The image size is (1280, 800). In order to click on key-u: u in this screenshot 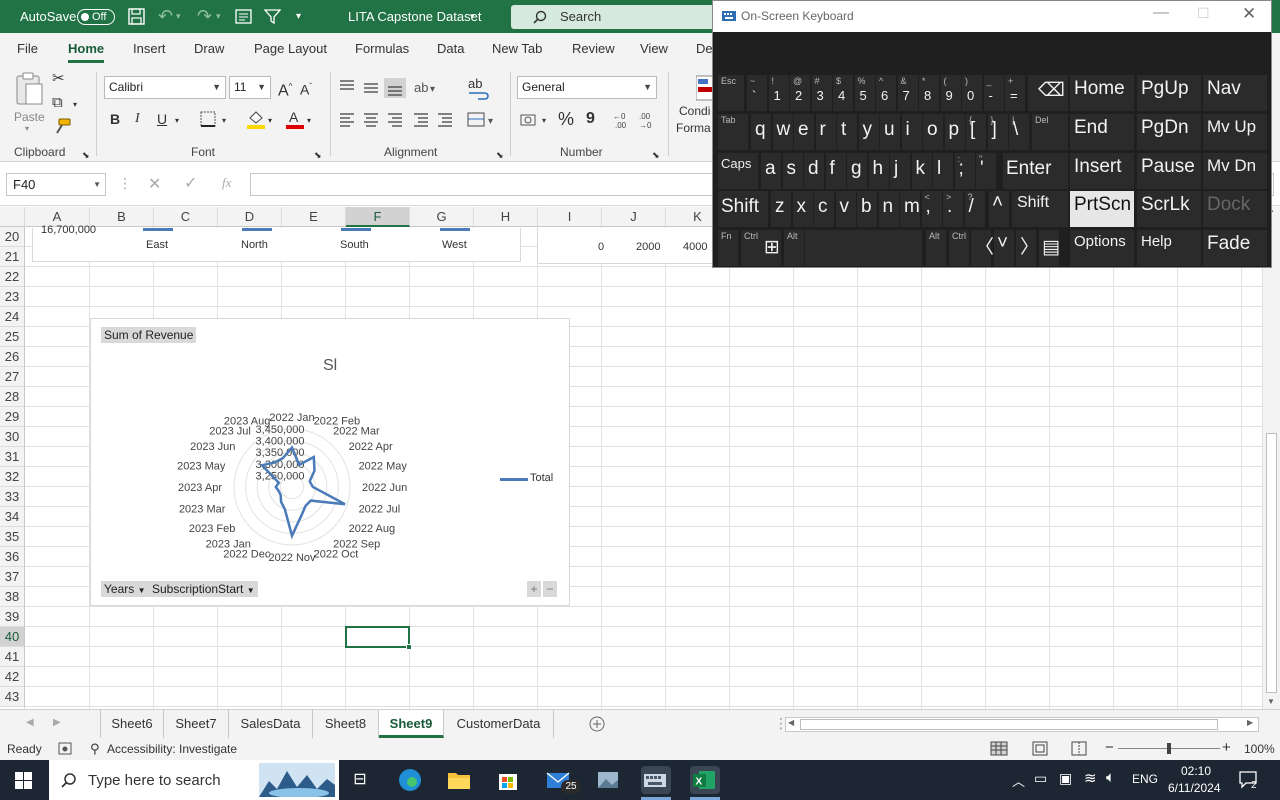, I will do `click(890, 132)`.